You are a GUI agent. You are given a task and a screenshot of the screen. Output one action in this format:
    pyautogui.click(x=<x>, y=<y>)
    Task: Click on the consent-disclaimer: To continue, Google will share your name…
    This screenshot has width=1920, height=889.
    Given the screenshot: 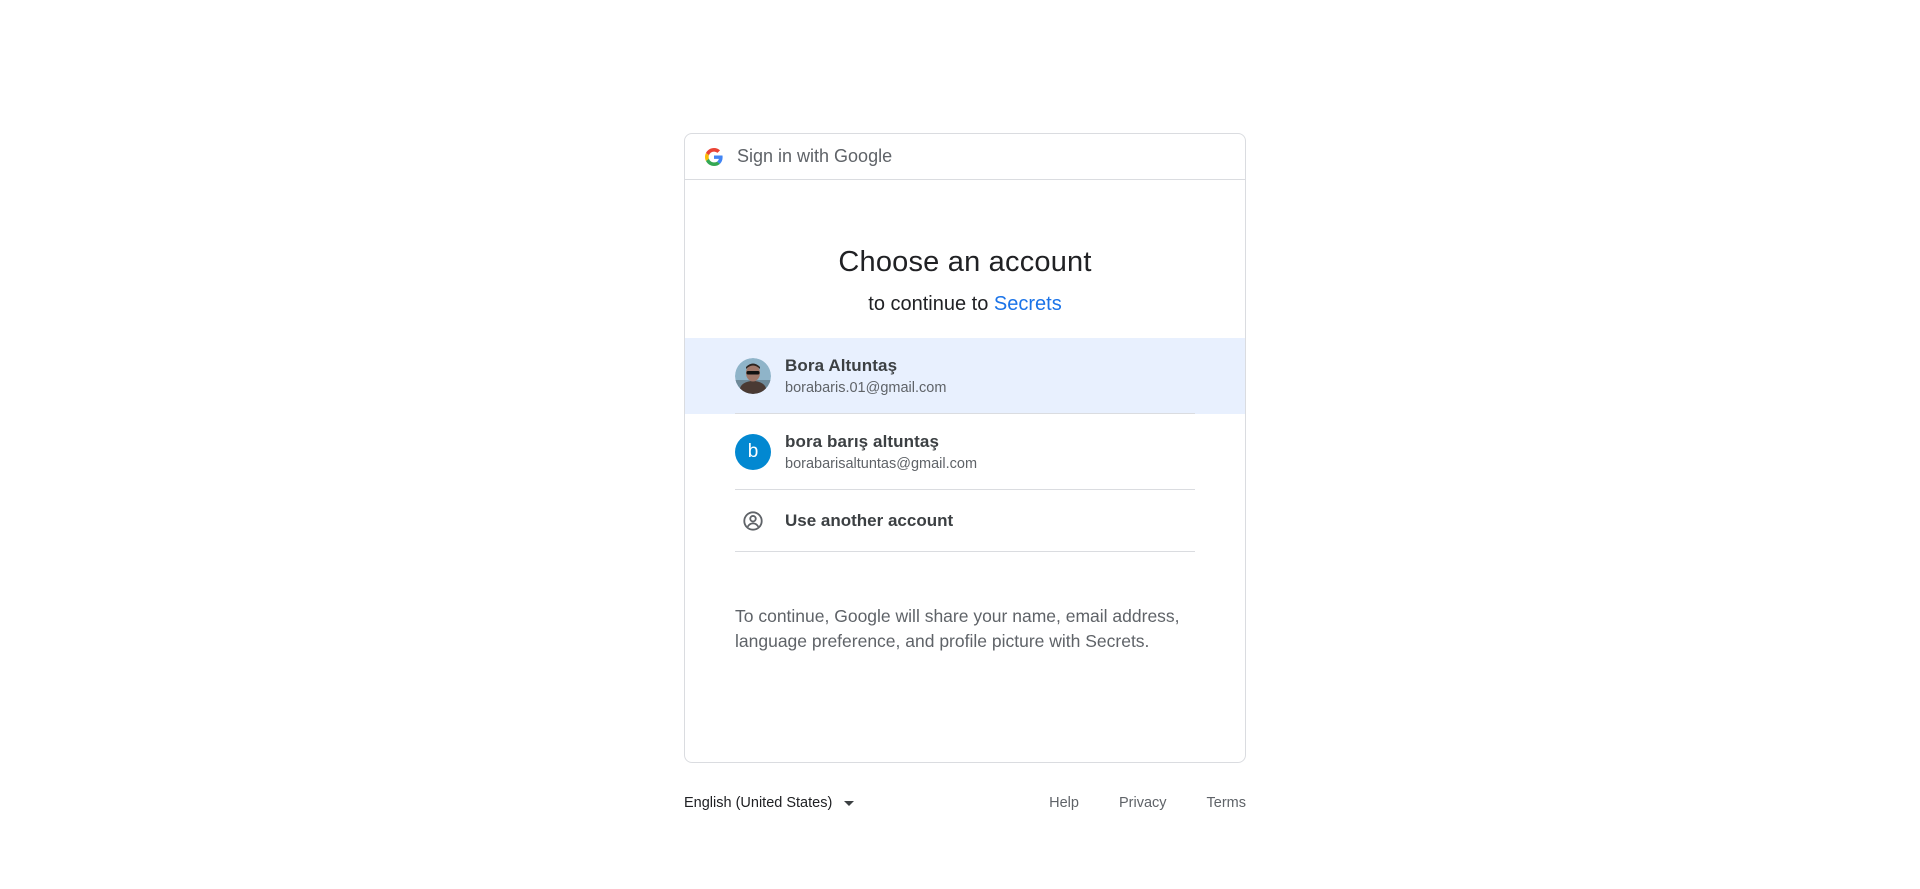 What is the action you would take?
    pyautogui.click(x=957, y=628)
    